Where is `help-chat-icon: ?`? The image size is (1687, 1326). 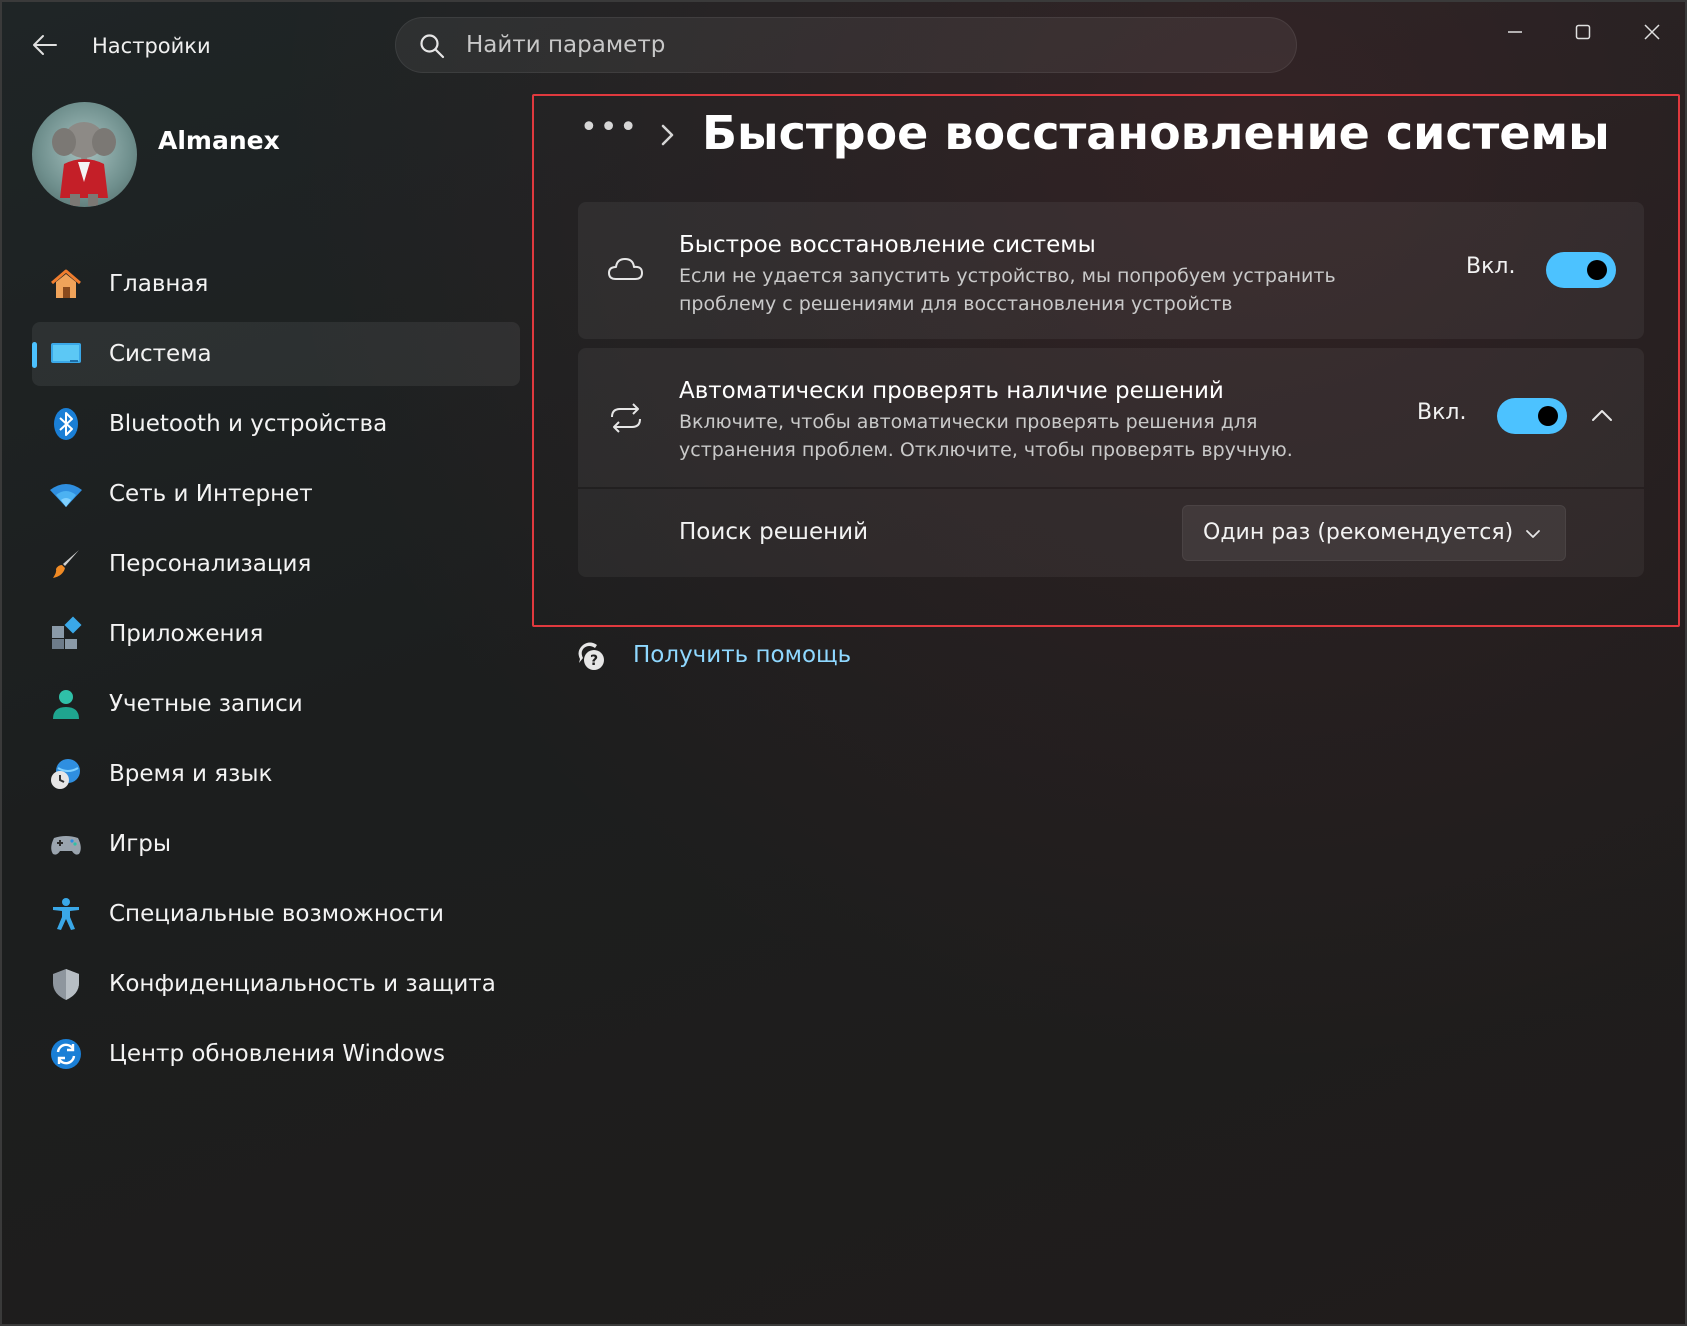 help-chat-icon: ? is located at coordinates (591, 656).